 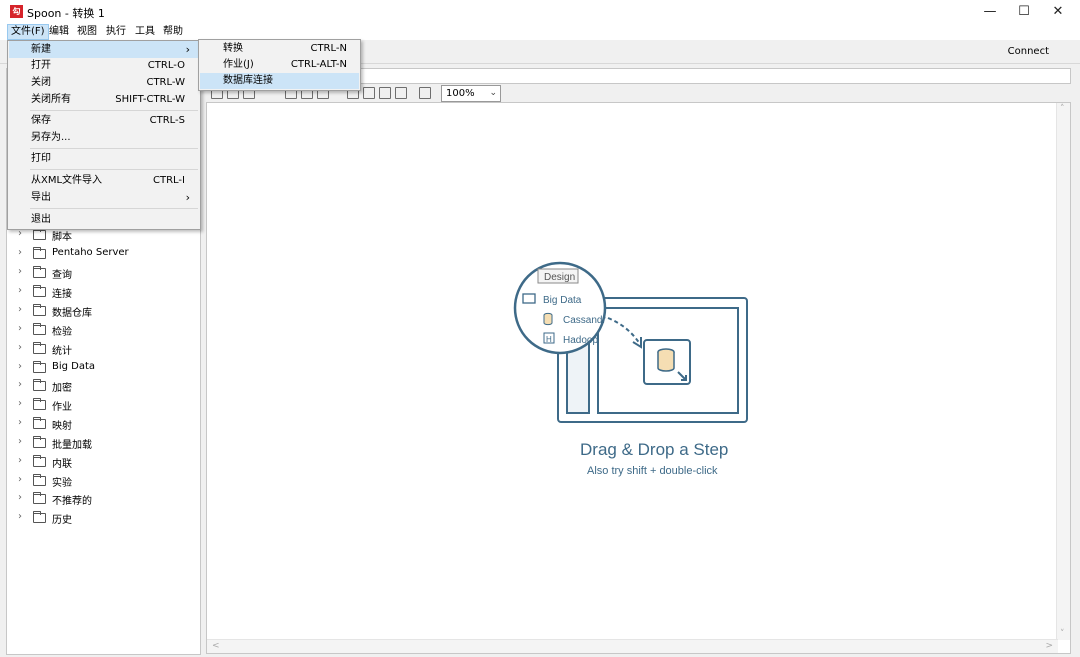 I want to click on tree-item: › Big Data, so click(x=102, y=368).